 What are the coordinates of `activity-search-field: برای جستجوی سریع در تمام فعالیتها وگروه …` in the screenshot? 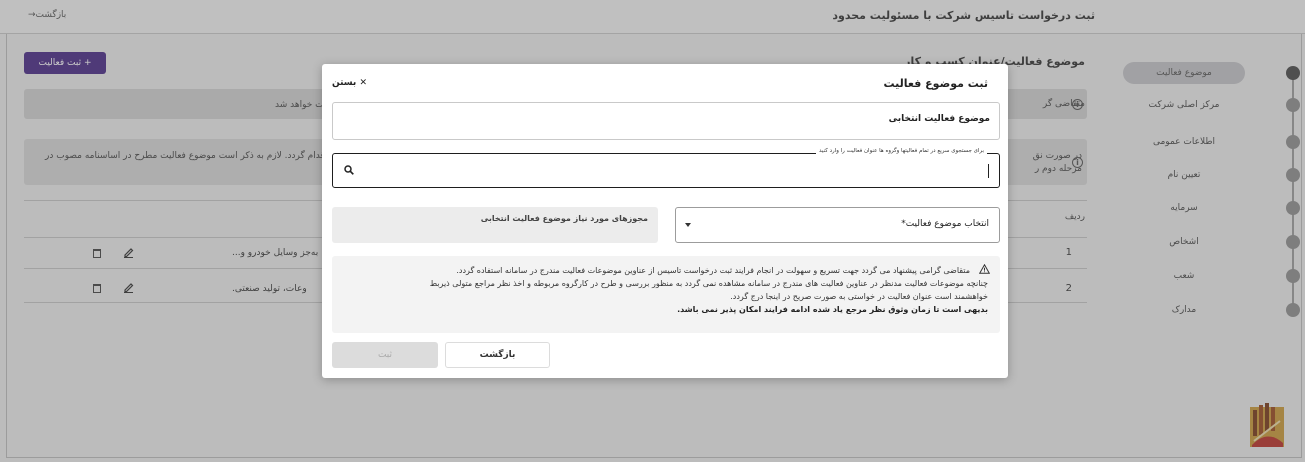 It's located at (666, 168).